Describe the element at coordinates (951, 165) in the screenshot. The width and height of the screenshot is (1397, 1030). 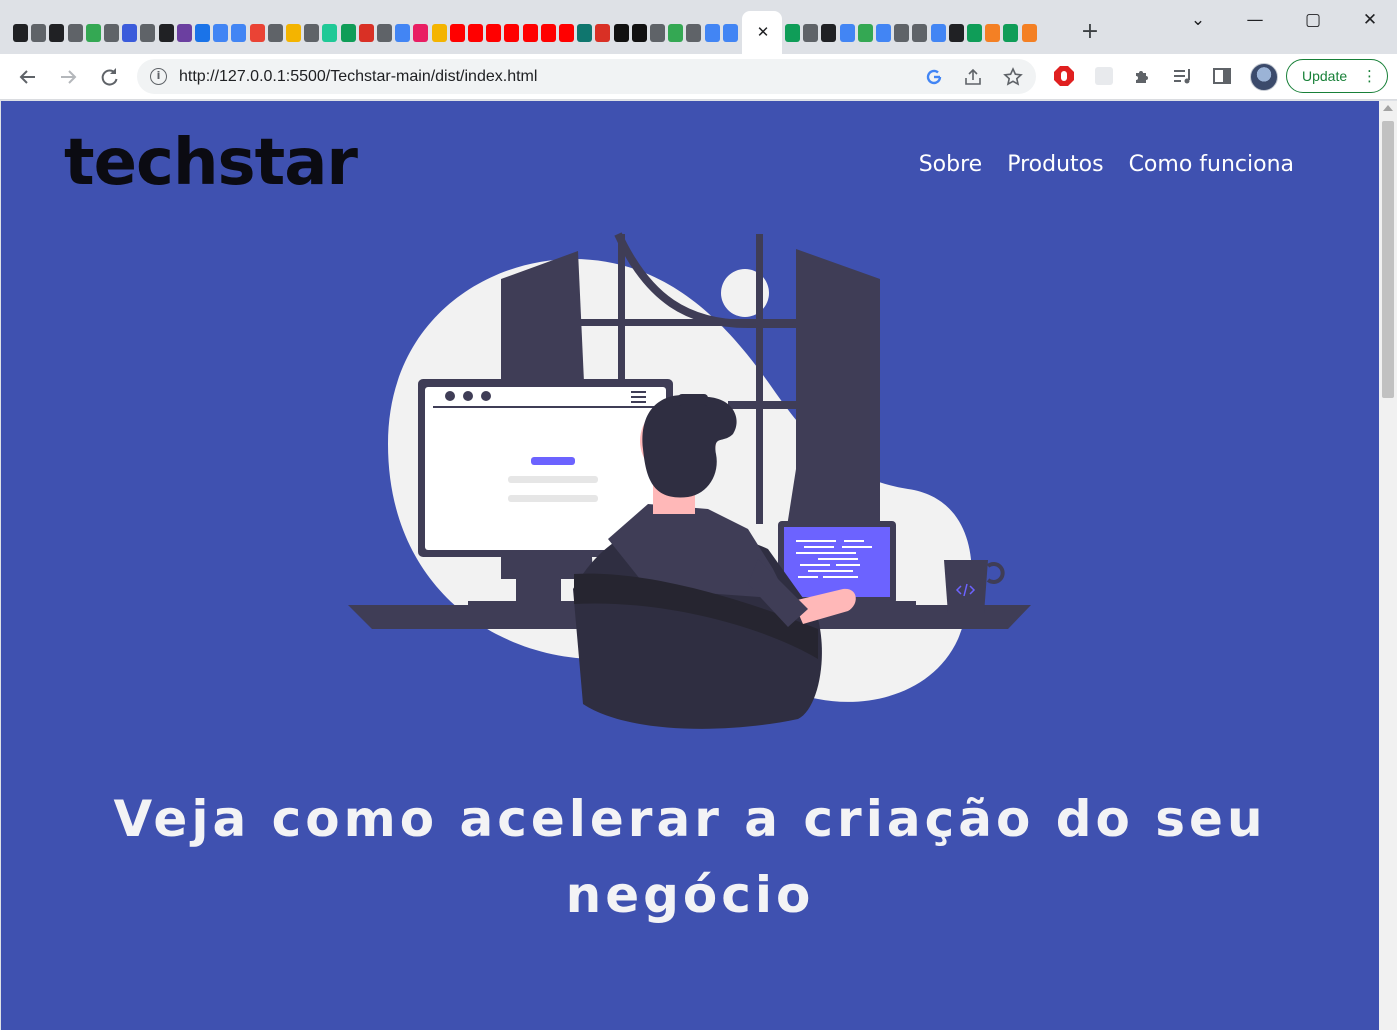
I see `nav-link-sobre: Sobre` at that location.